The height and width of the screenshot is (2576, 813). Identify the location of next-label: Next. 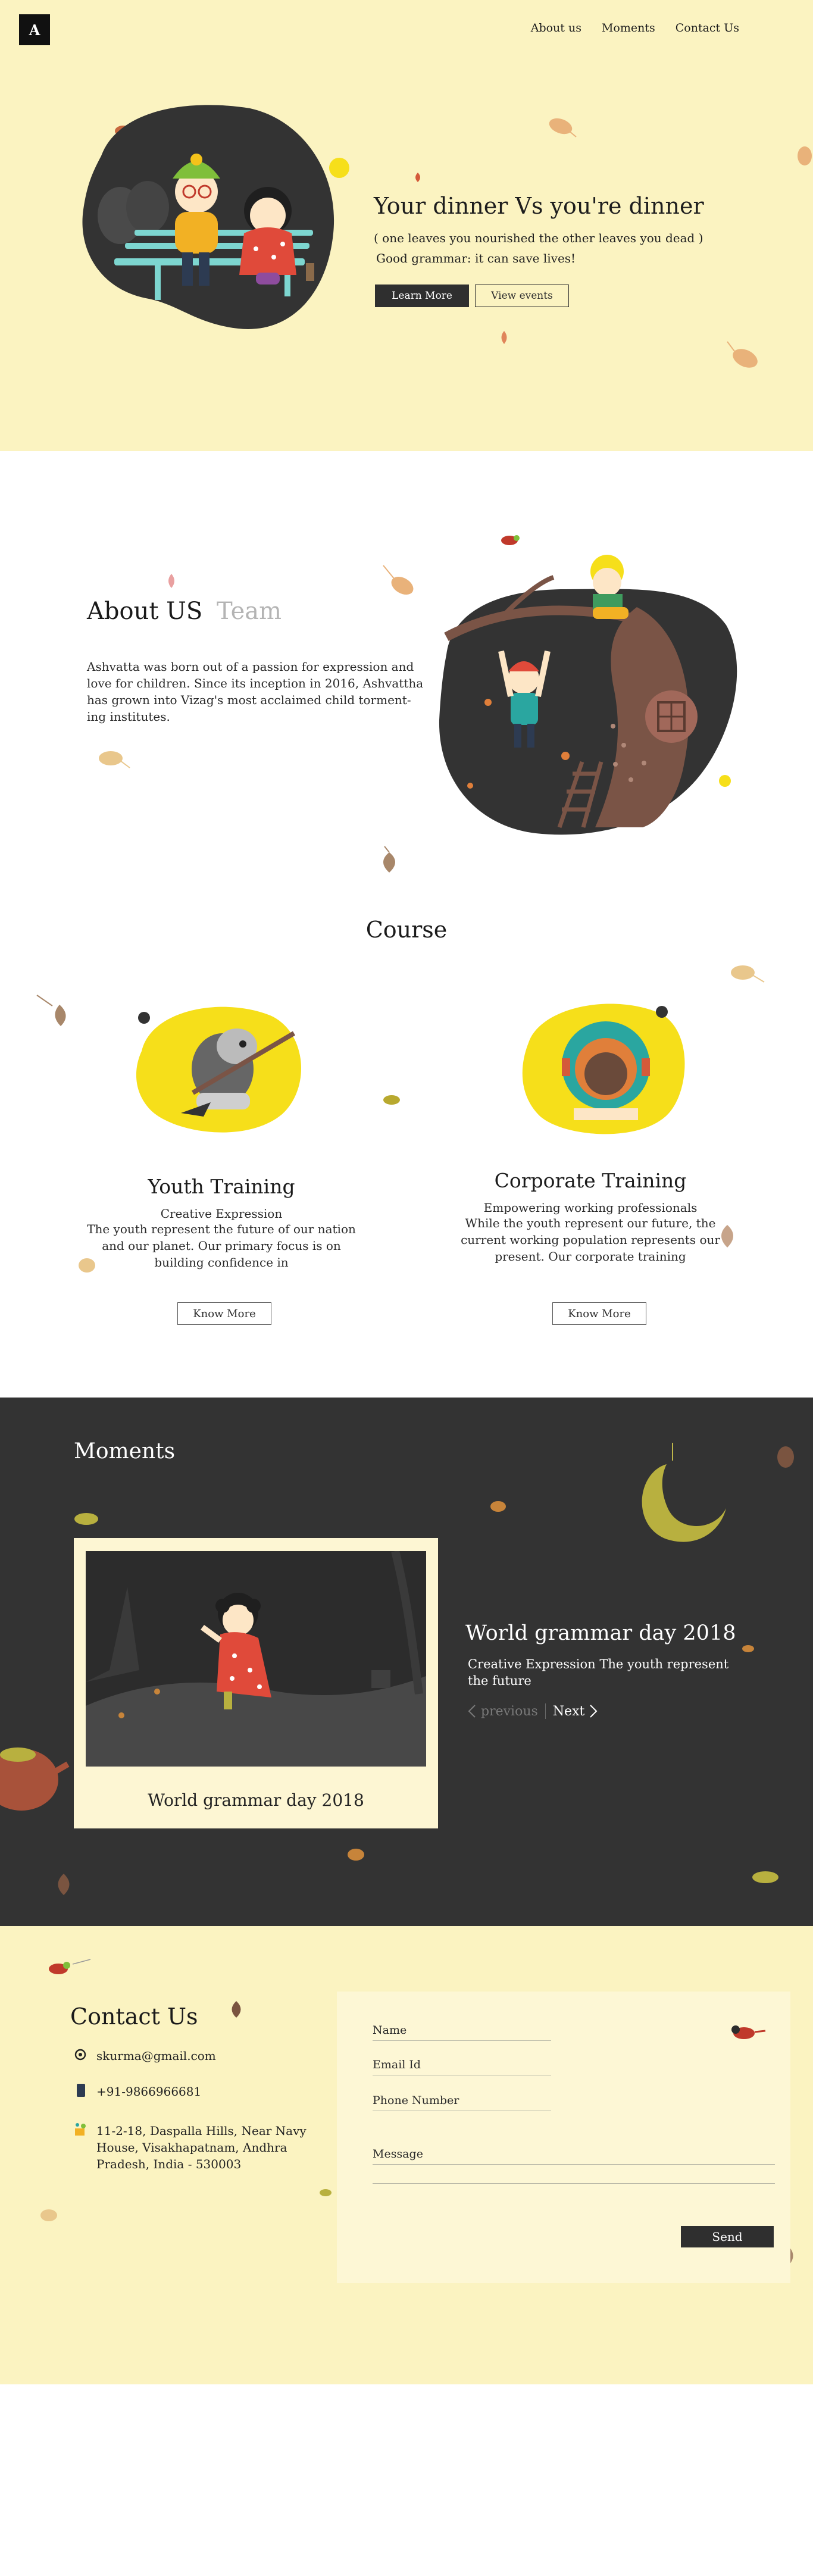
(568, 1711).